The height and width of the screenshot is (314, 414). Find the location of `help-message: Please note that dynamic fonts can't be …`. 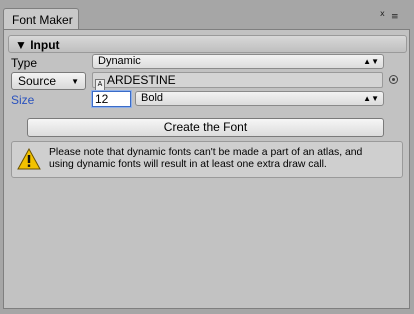

help-message: Please note that dynamic fonts can't be … is located at coordinates (225, 159).